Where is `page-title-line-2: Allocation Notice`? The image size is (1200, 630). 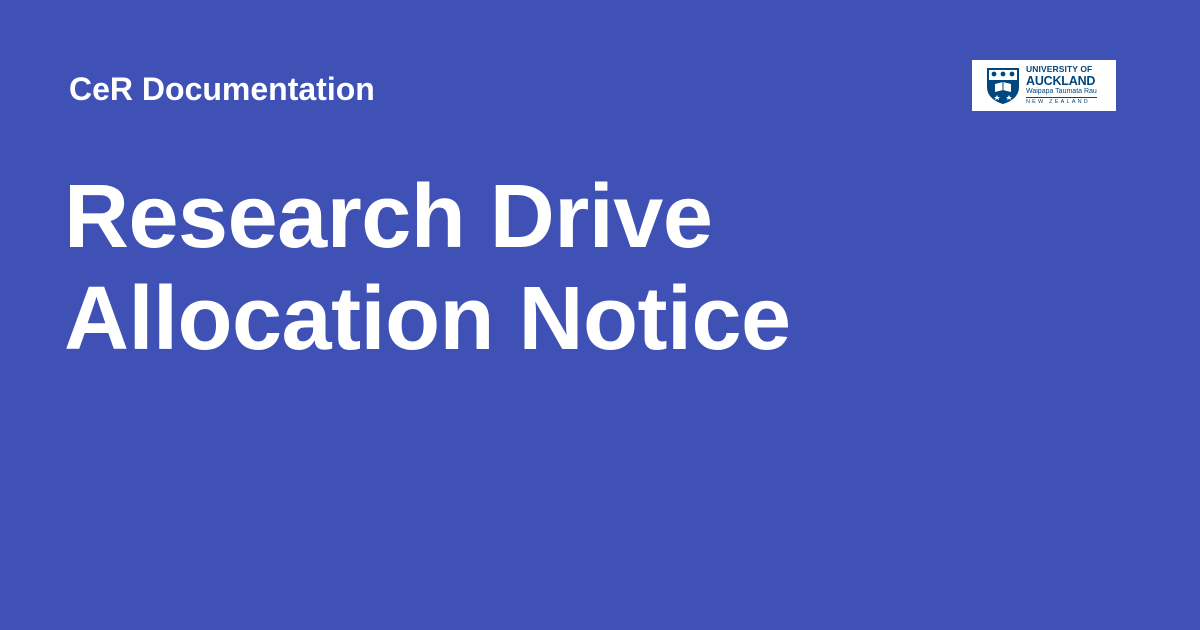
page-title-line-2: Allocation Notice is located at coordinates (427, 319).